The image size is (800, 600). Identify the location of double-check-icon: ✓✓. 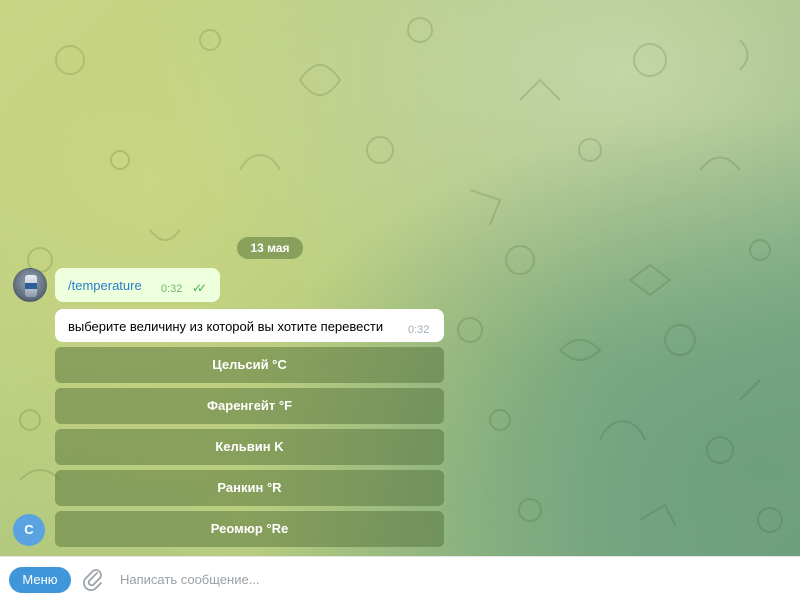
(199, 288).